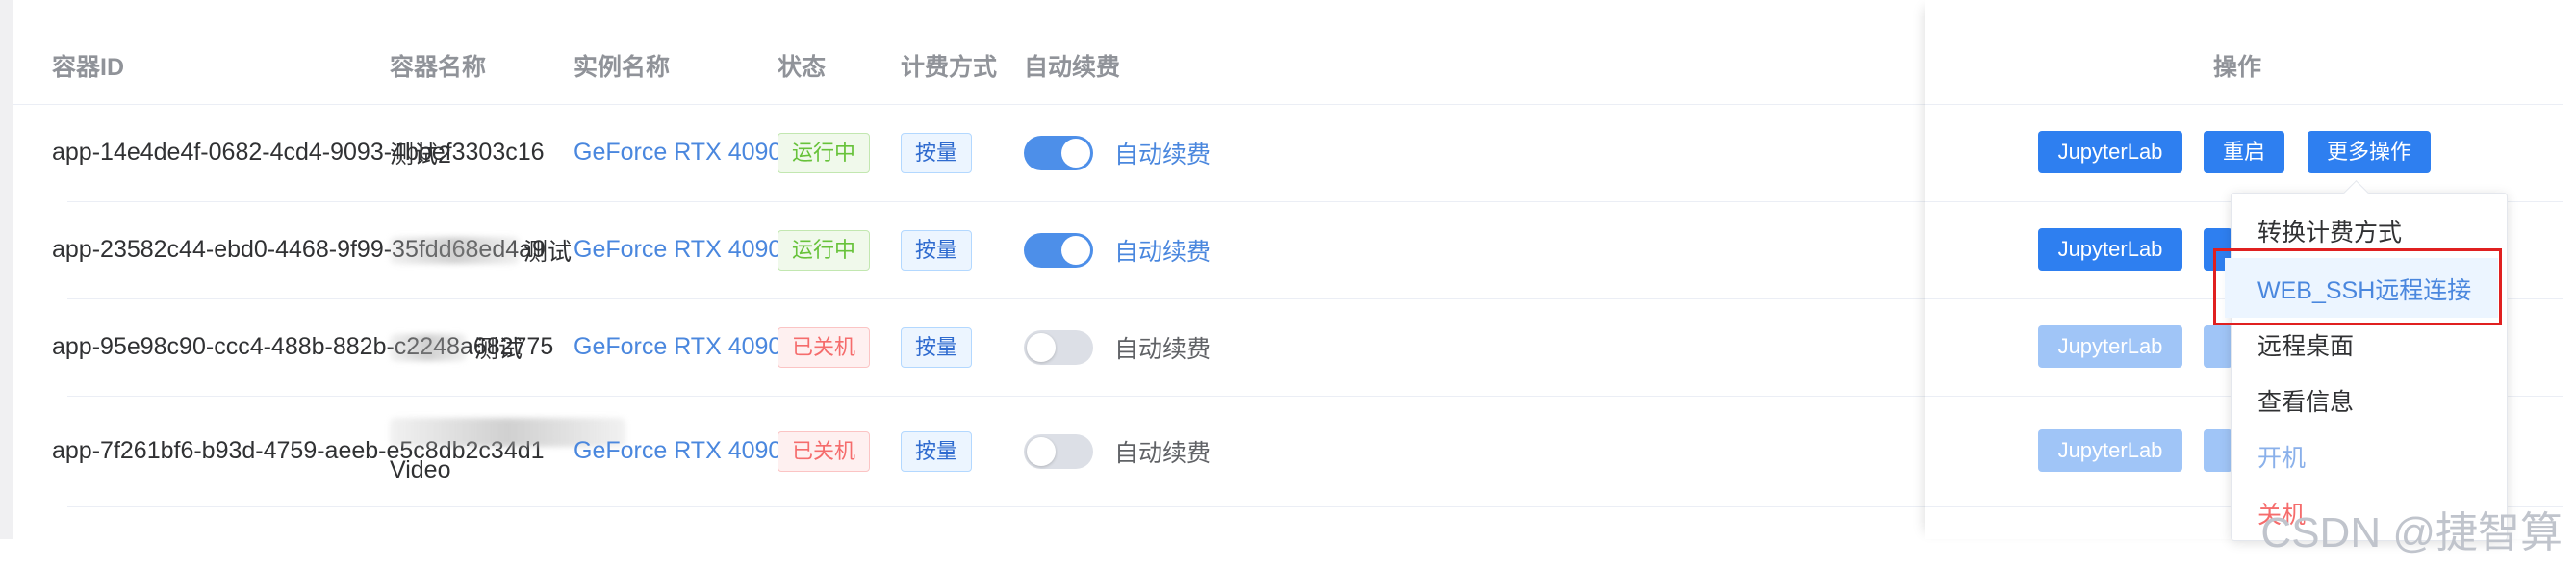  Describe the element at coordinates (2369, 152) in the screenshot. I see `more-actions-button: 更多操作` at that location.